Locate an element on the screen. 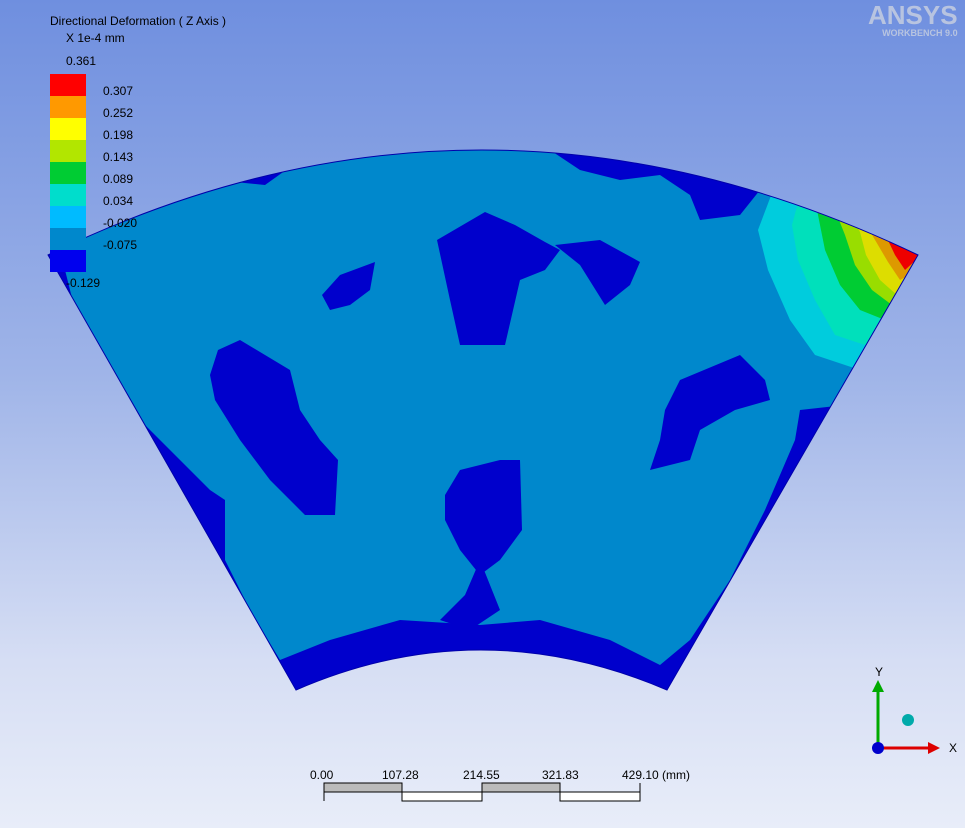  ansys-logo: ANSYS WORKBENCH 9.0 is located at coordinates (913, 20).